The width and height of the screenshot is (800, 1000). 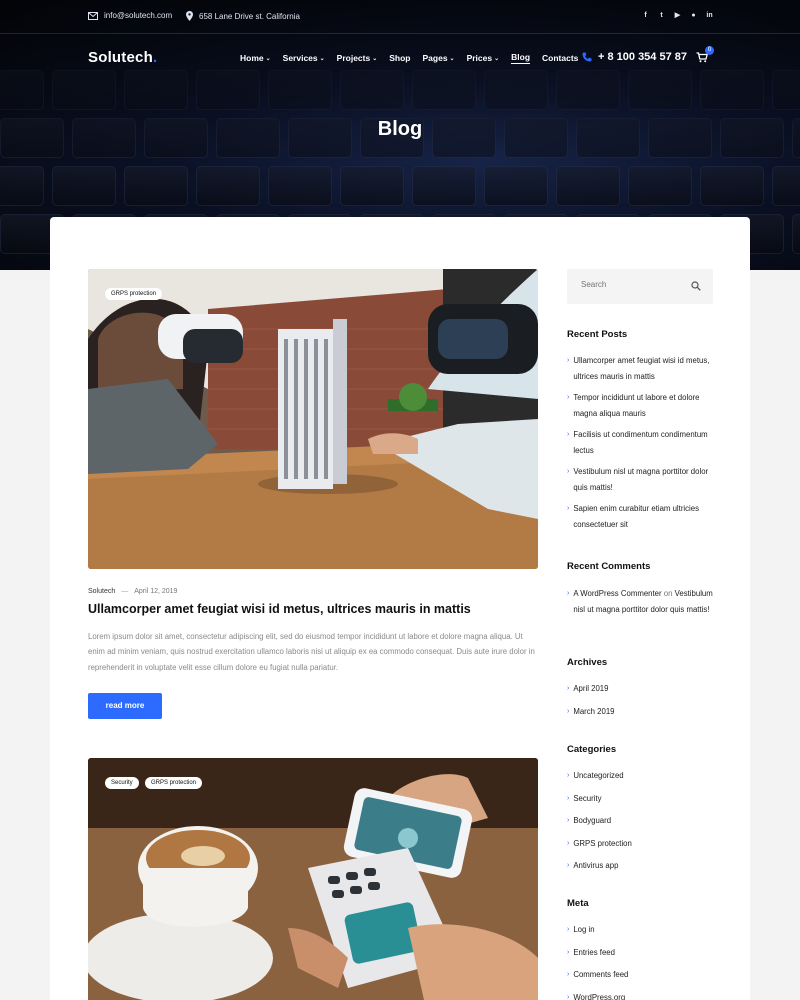 I want to click on twitter-icon: t, so click(x=661, y=15).